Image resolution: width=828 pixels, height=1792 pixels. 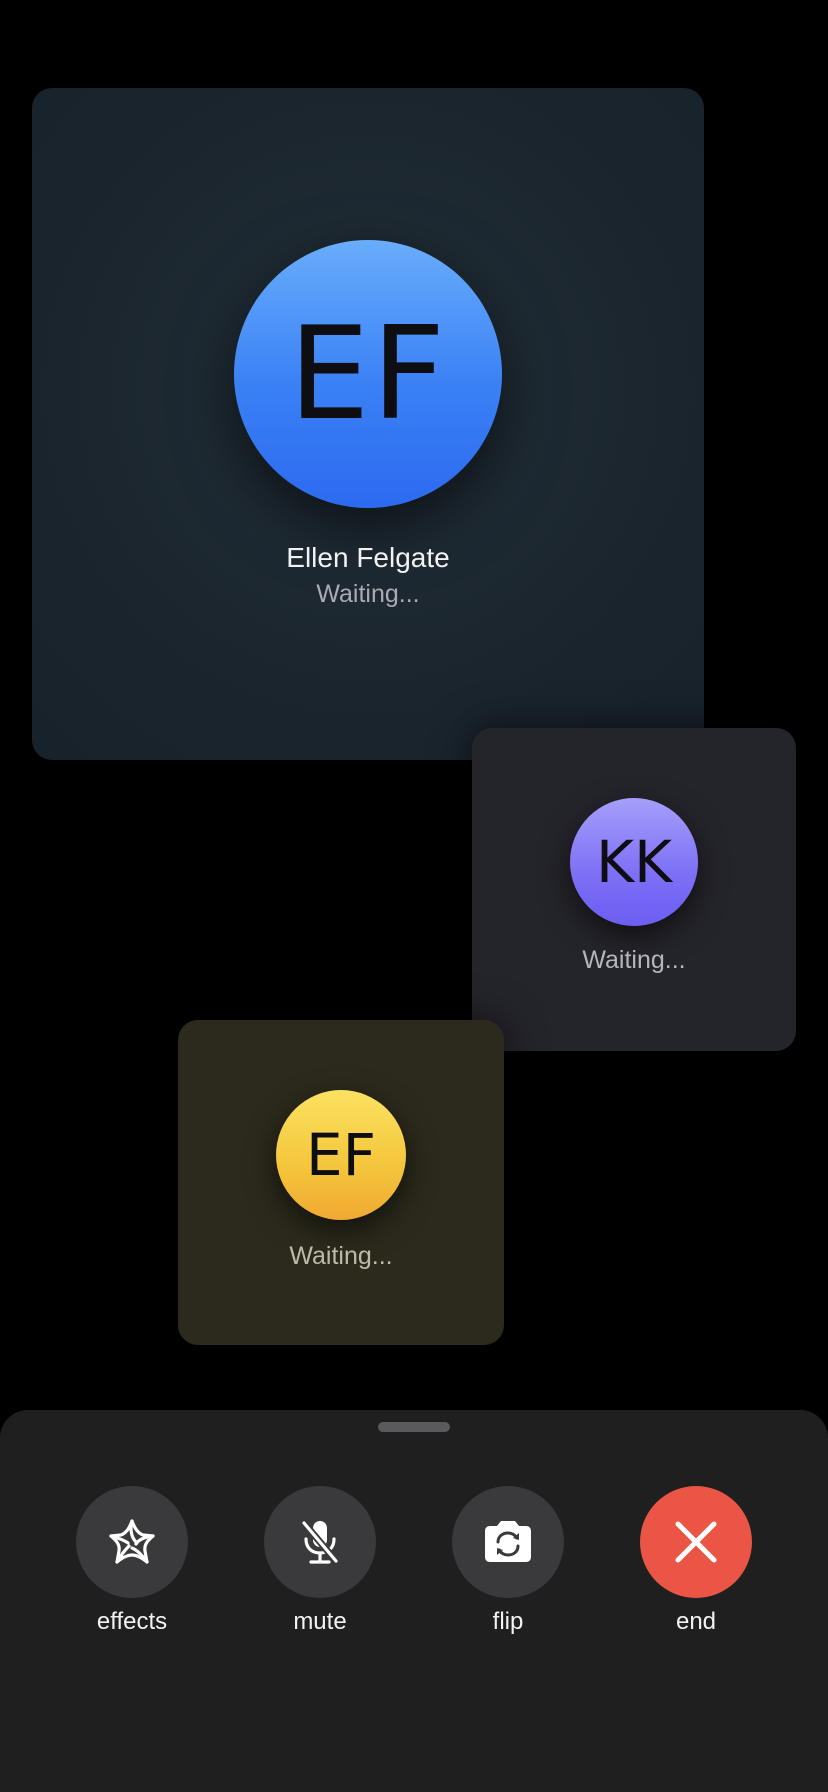 I want to click on avatar-initials: KK, so click(x=634, y=862).